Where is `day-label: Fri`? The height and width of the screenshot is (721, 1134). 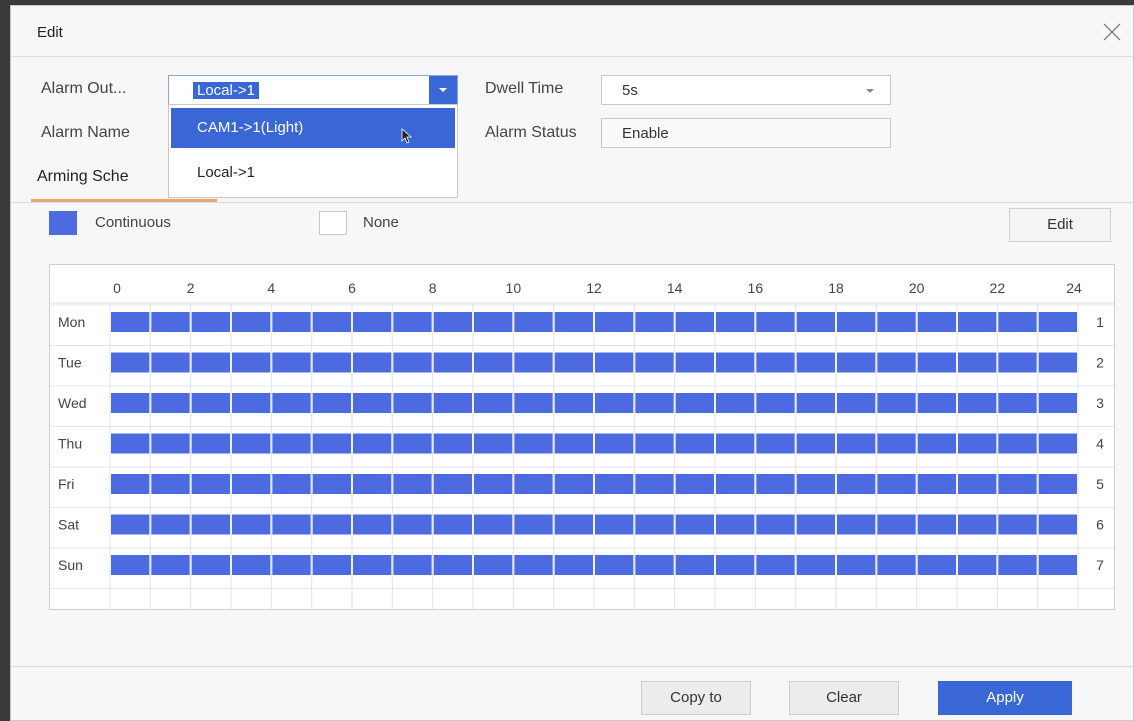
day-label: Fri is located at coordinates (66, 484).